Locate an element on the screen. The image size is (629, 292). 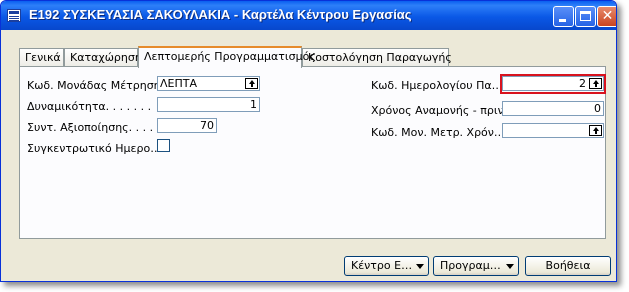
close-icon: ✕ is located at coordinates (607, 16).